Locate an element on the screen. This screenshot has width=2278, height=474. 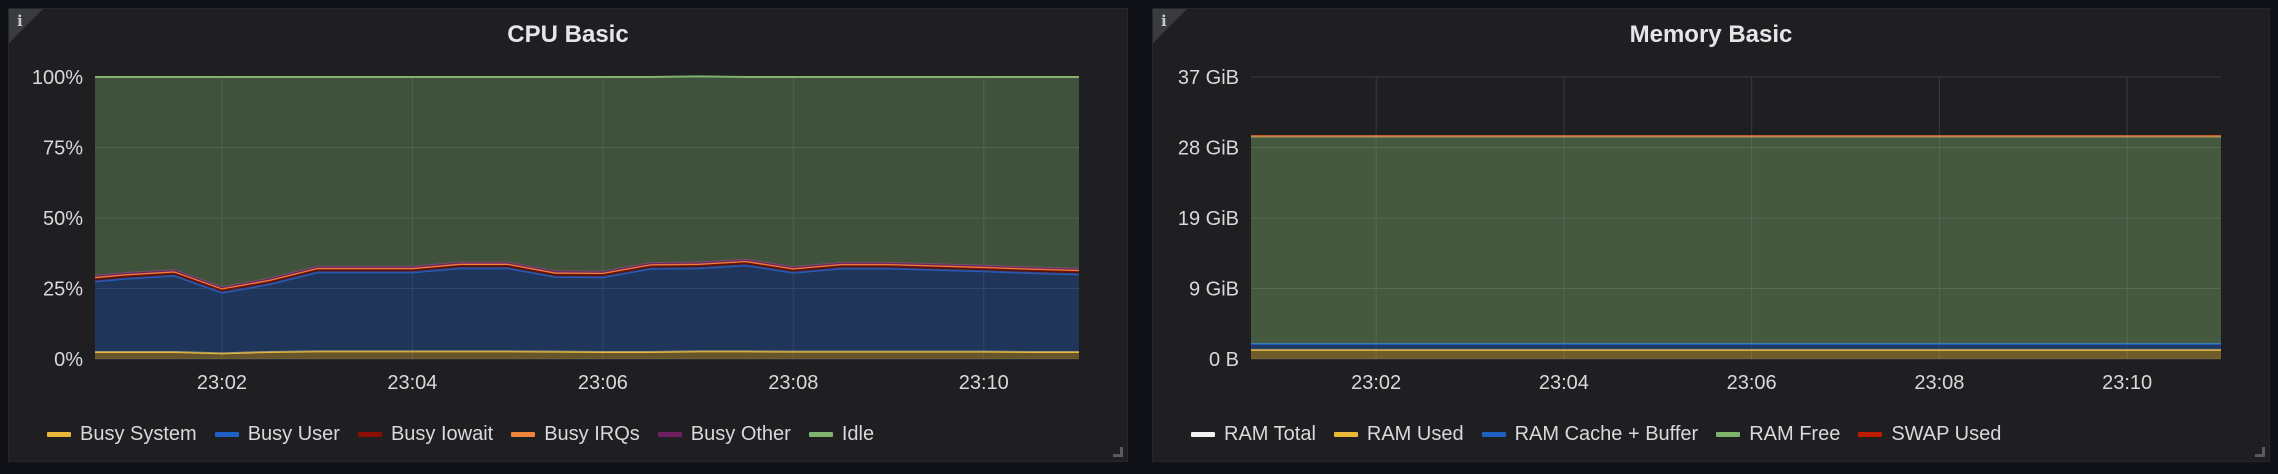
legend-label: RAM Free is located at coordinates (1795, 434).